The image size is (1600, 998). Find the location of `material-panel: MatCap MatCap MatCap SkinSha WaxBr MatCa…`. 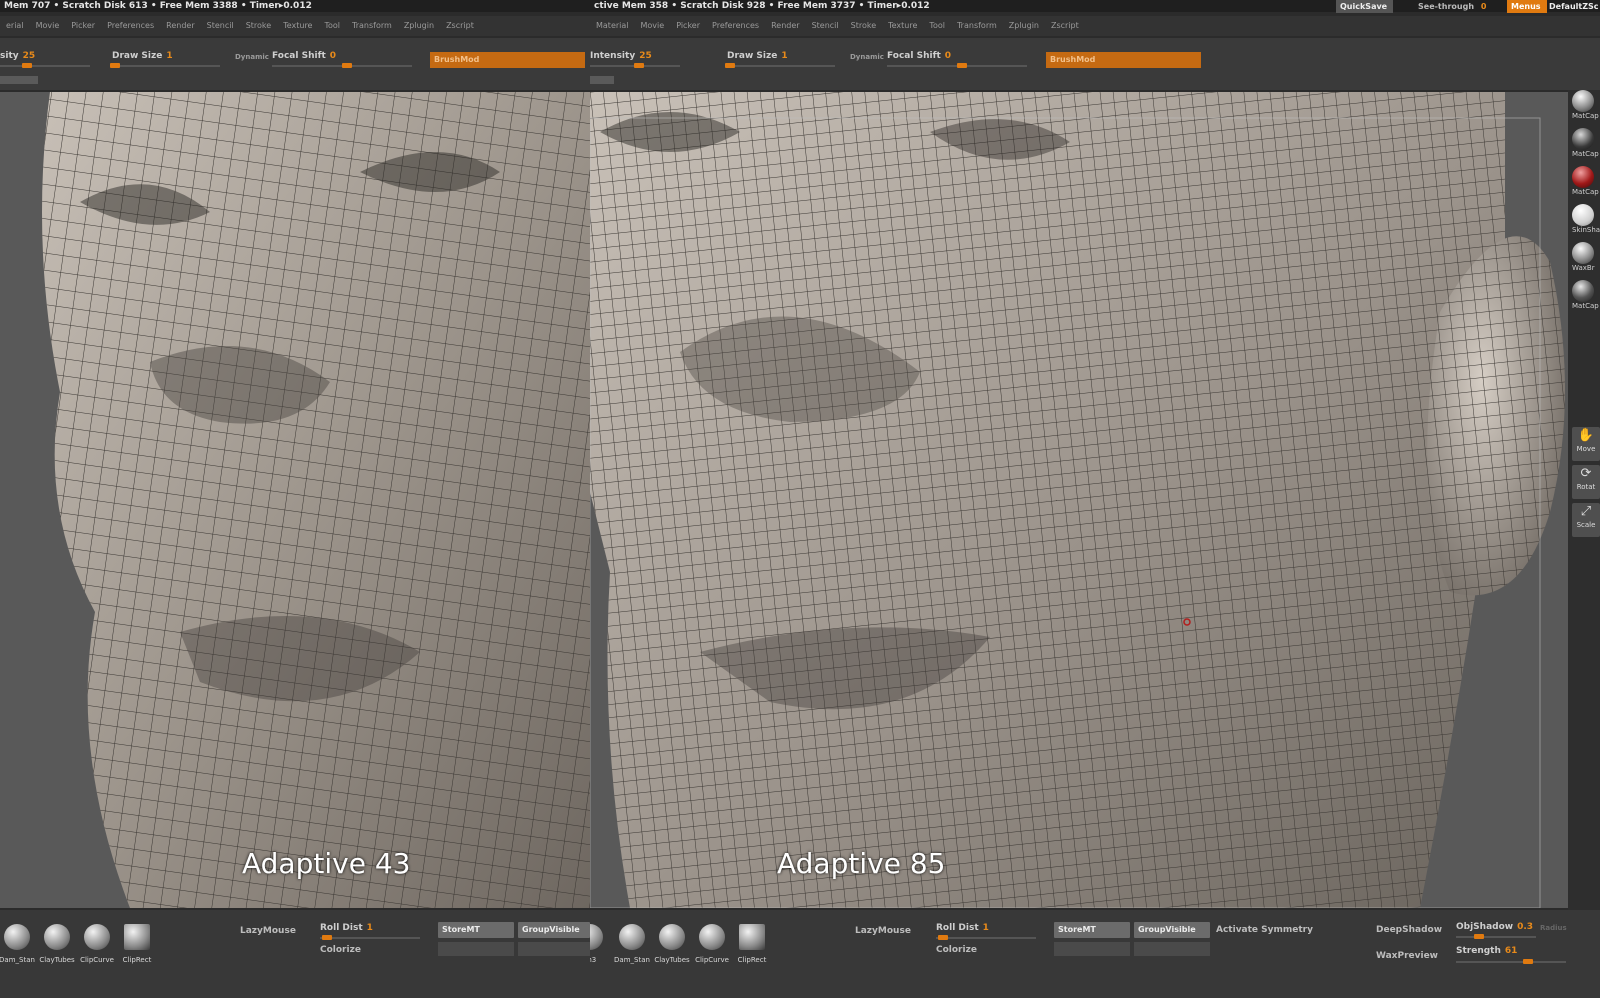

material-panel: MatCap MatCap MatCap SkinSha WaxBr MatCa… is located at coordinates (1584, 500).